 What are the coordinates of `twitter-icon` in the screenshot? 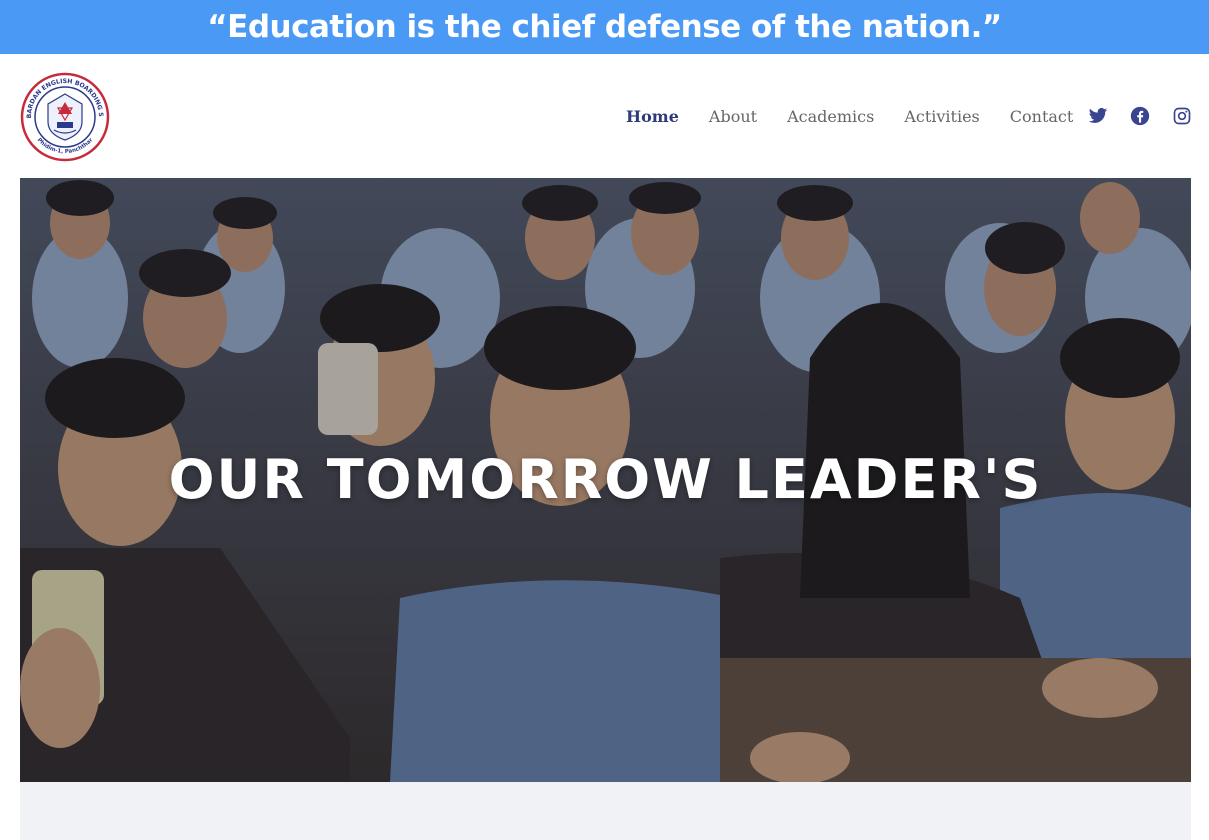 It's located at (1098, 116).